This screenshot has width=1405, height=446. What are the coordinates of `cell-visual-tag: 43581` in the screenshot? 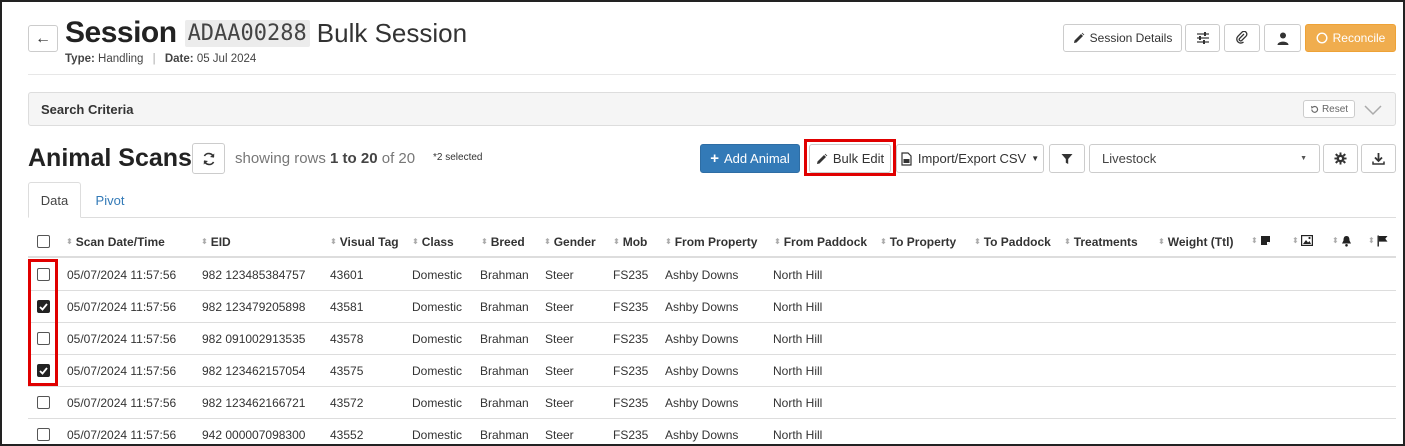 It's located at (347, 307).